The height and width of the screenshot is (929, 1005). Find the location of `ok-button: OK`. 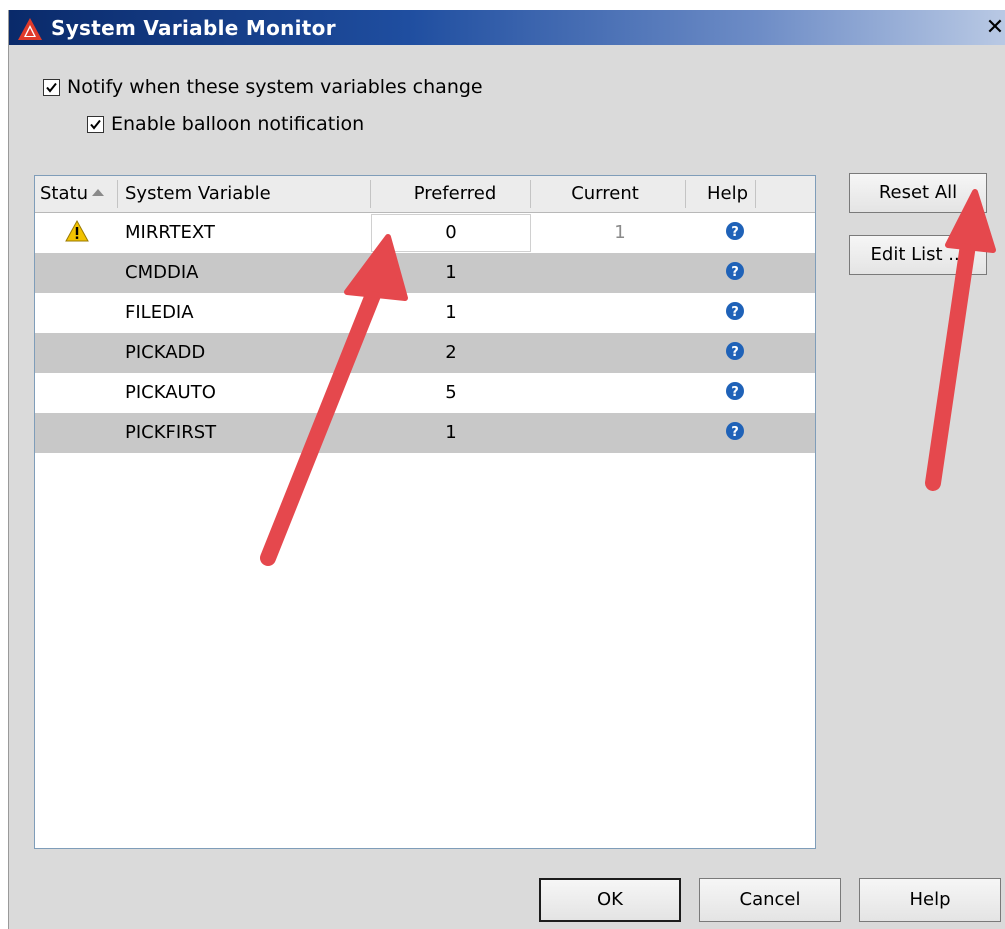

ok-button: OK is located at coordinates (610, 900).